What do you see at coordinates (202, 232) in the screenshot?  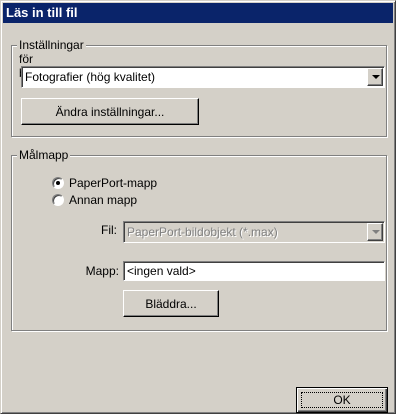 I see `file-type-value: PaperPort-bildobjekt (*.max)` at bounding box center [202, 232].